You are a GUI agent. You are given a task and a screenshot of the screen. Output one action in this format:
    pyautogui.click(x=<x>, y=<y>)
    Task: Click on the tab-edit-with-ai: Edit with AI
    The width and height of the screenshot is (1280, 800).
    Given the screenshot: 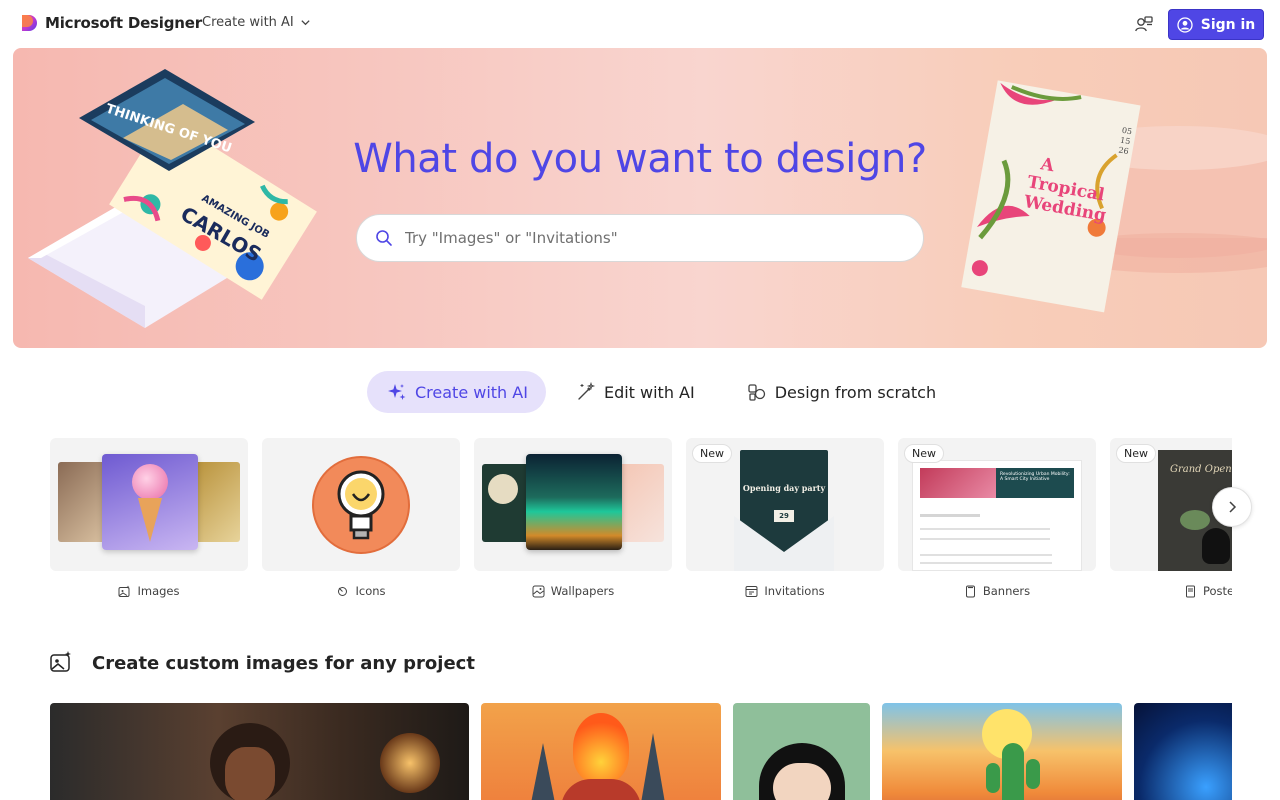 What is the action you would take?
    pyautogui.click(x=635, y=392)
    